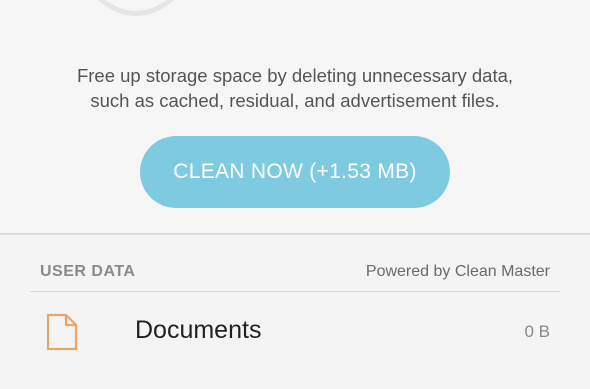 The width and height of the screenshot is (590, 389). I want to click on header-divider, so click(295, 291).